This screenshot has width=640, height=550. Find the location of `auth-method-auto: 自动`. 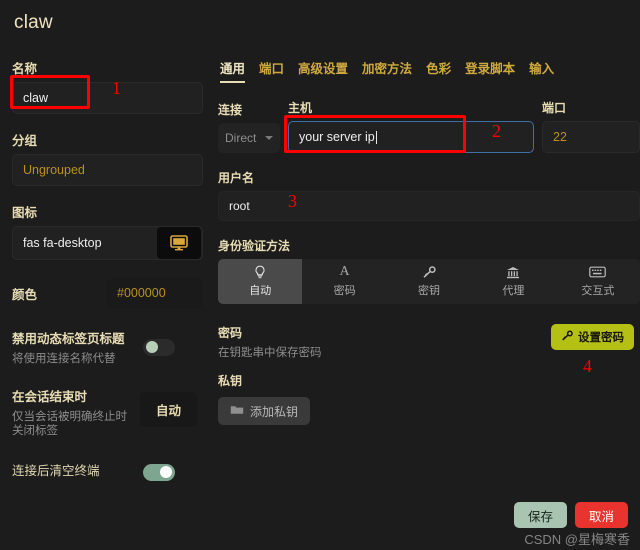

auth-method-auto: 自动 is located at coordinates (260, 281).